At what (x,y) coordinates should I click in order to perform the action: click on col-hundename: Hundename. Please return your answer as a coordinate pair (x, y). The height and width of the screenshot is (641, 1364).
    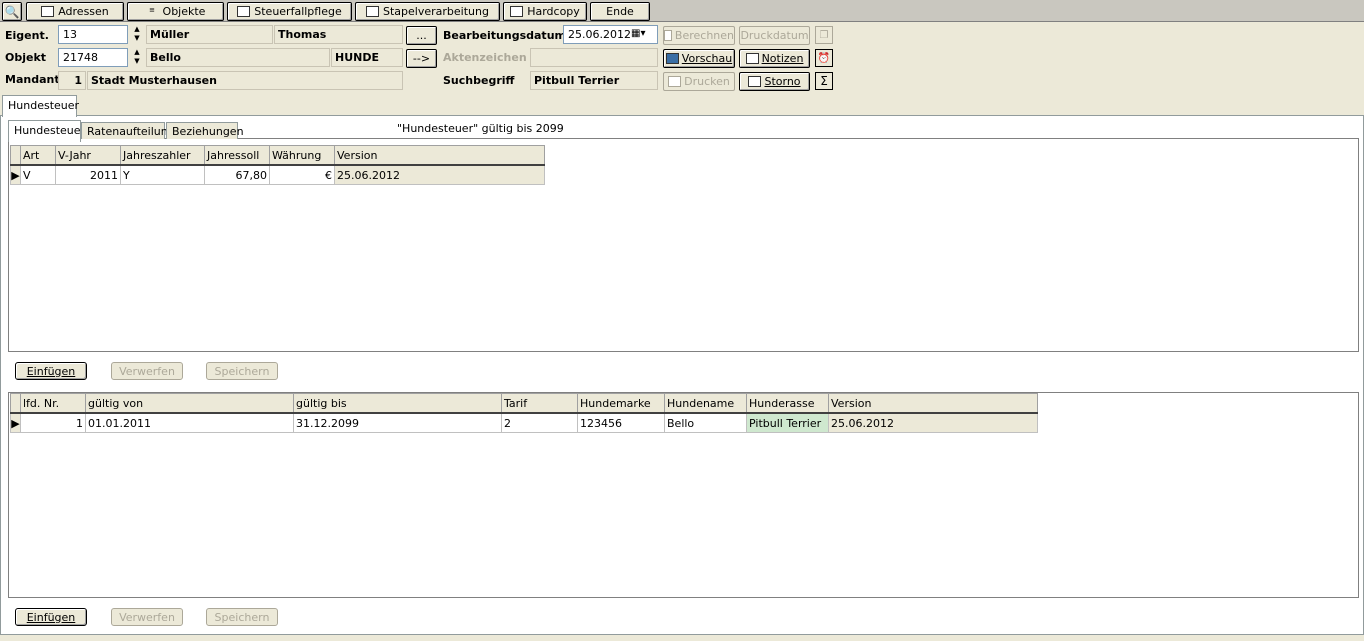
    Looking at the image, I should click on (705, 403).